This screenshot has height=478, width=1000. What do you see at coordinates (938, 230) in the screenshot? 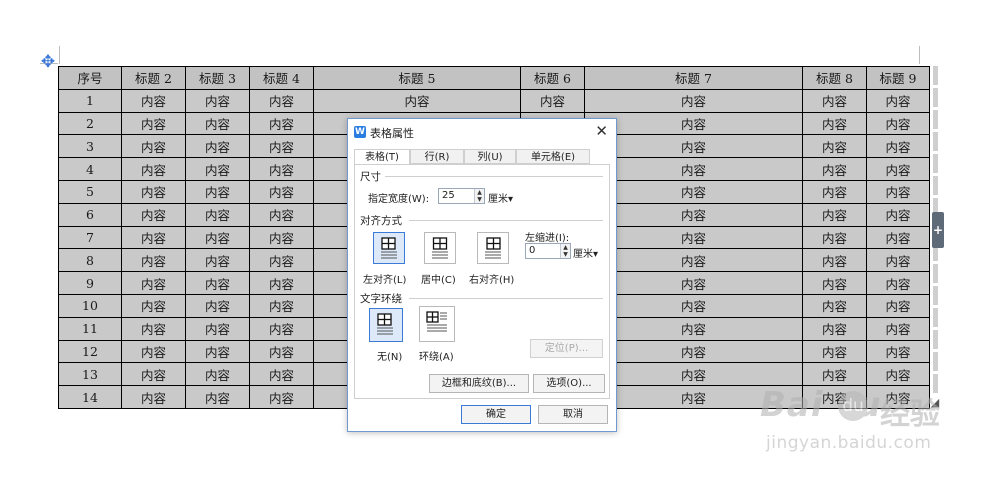
I see `add-column-icon: +` at bounding box center [938, 230].